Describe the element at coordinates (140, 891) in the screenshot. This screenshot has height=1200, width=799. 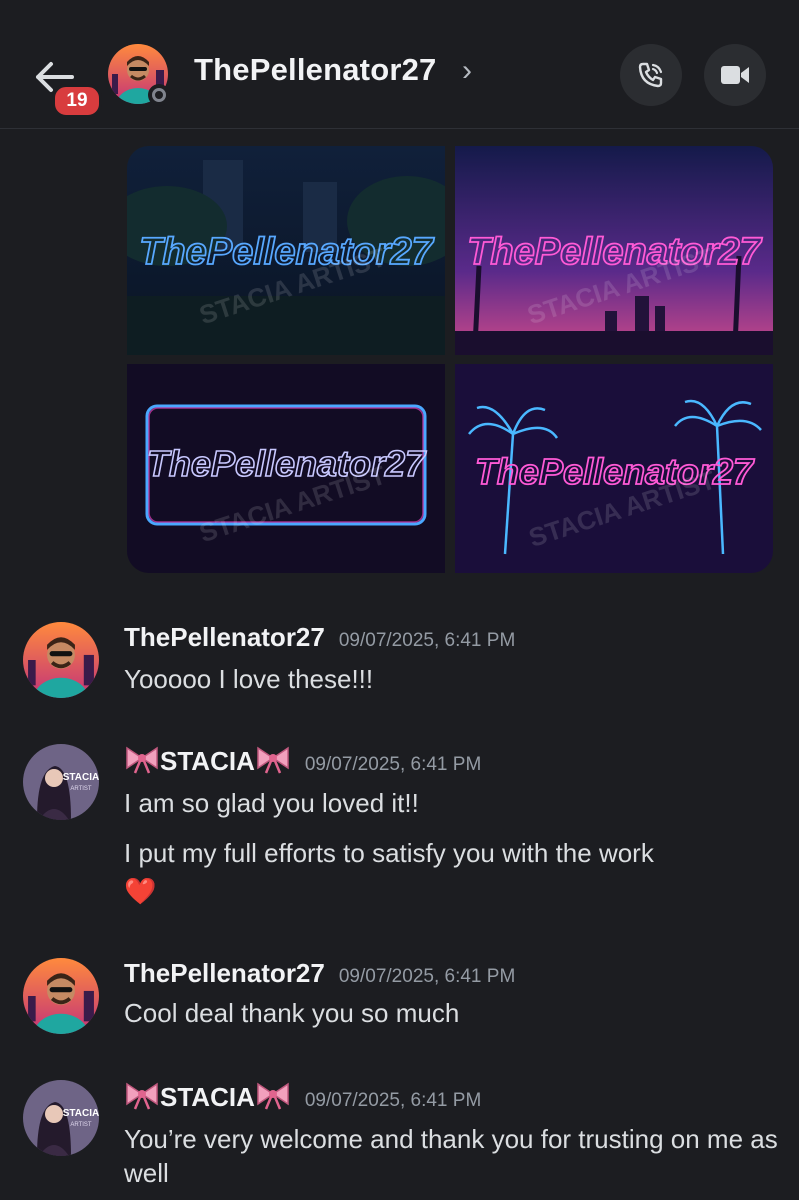
I see `heart-emoji: ❤️` at that location.